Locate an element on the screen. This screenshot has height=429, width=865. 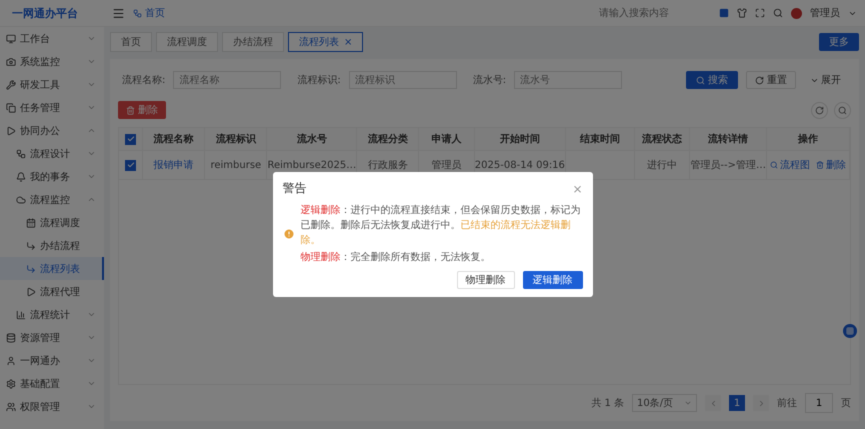
refresh-icon is located at coordinates (819, 110).